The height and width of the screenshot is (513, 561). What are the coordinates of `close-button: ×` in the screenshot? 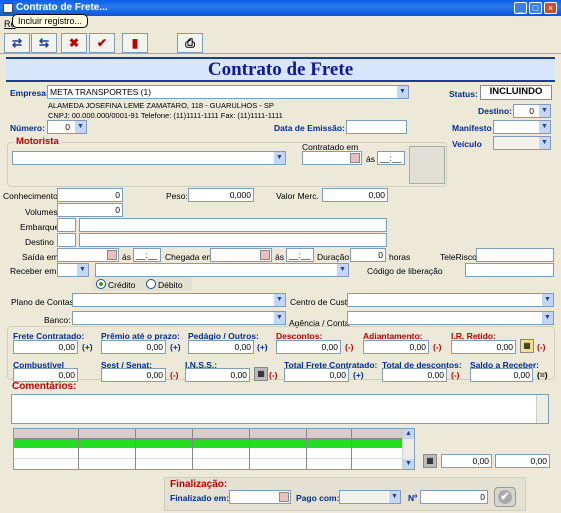 It's located at (550, 8).